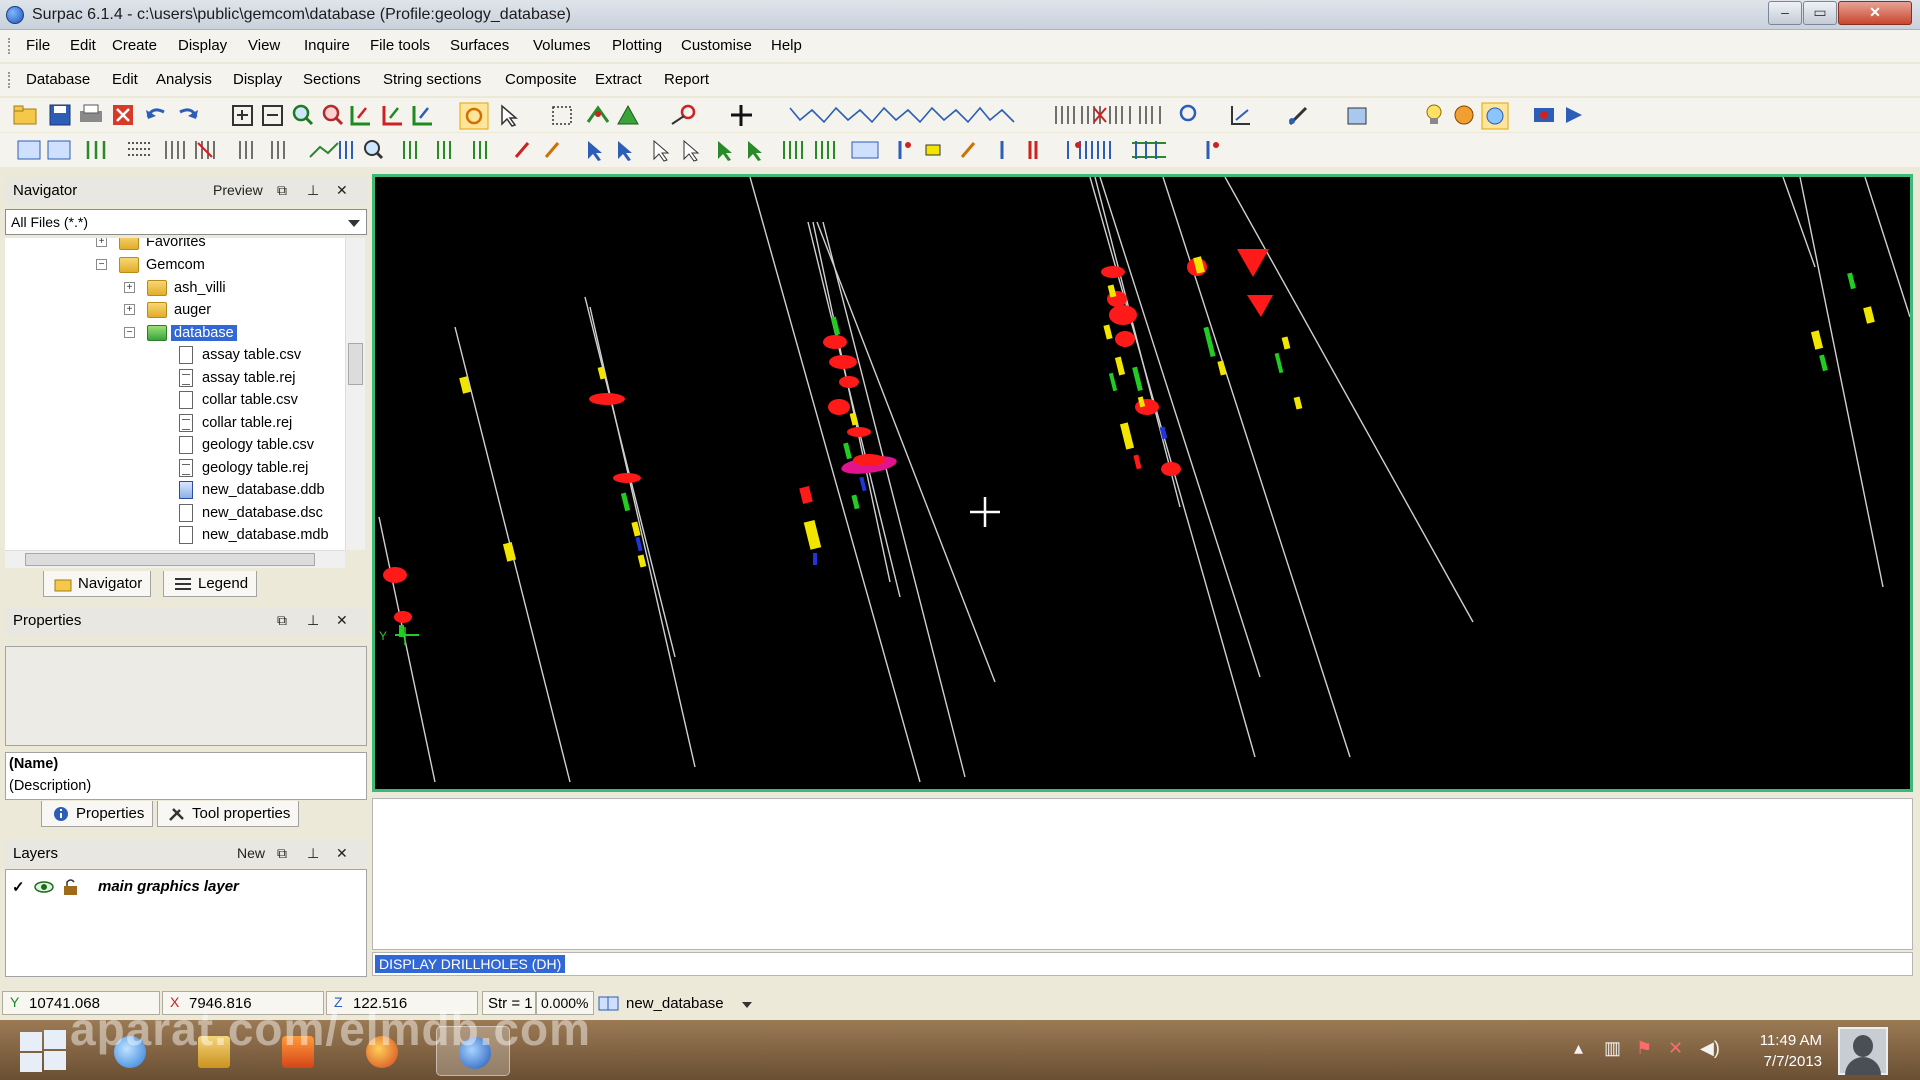 The image size is (1920, 1080). What do you see at coordinates (1820, 13) in the screenshot?
I see `maximize-button: ▭` at bounding box center [1820, 13].